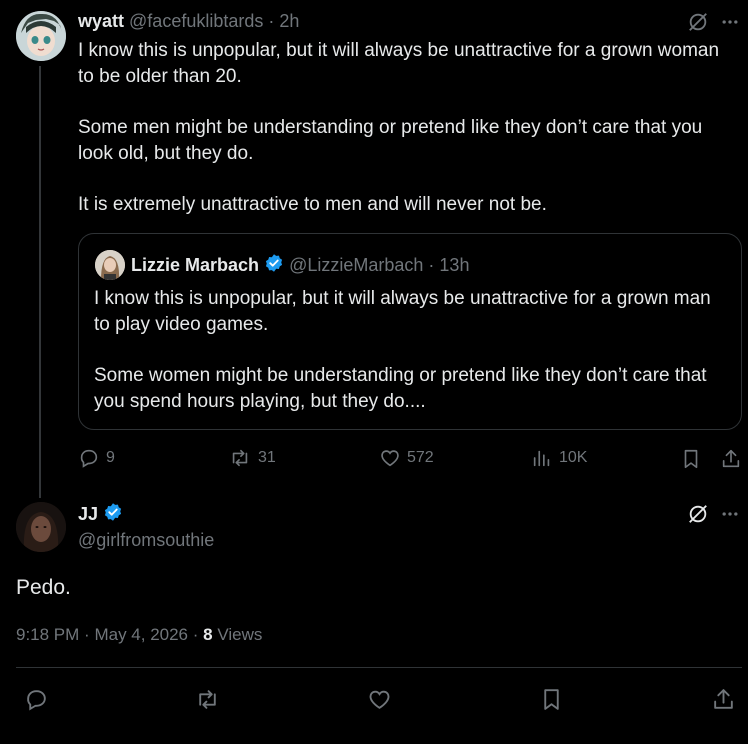 This screenshot has height=744, width=748. I want to click on main-views-label: Views, so click(240, 634).